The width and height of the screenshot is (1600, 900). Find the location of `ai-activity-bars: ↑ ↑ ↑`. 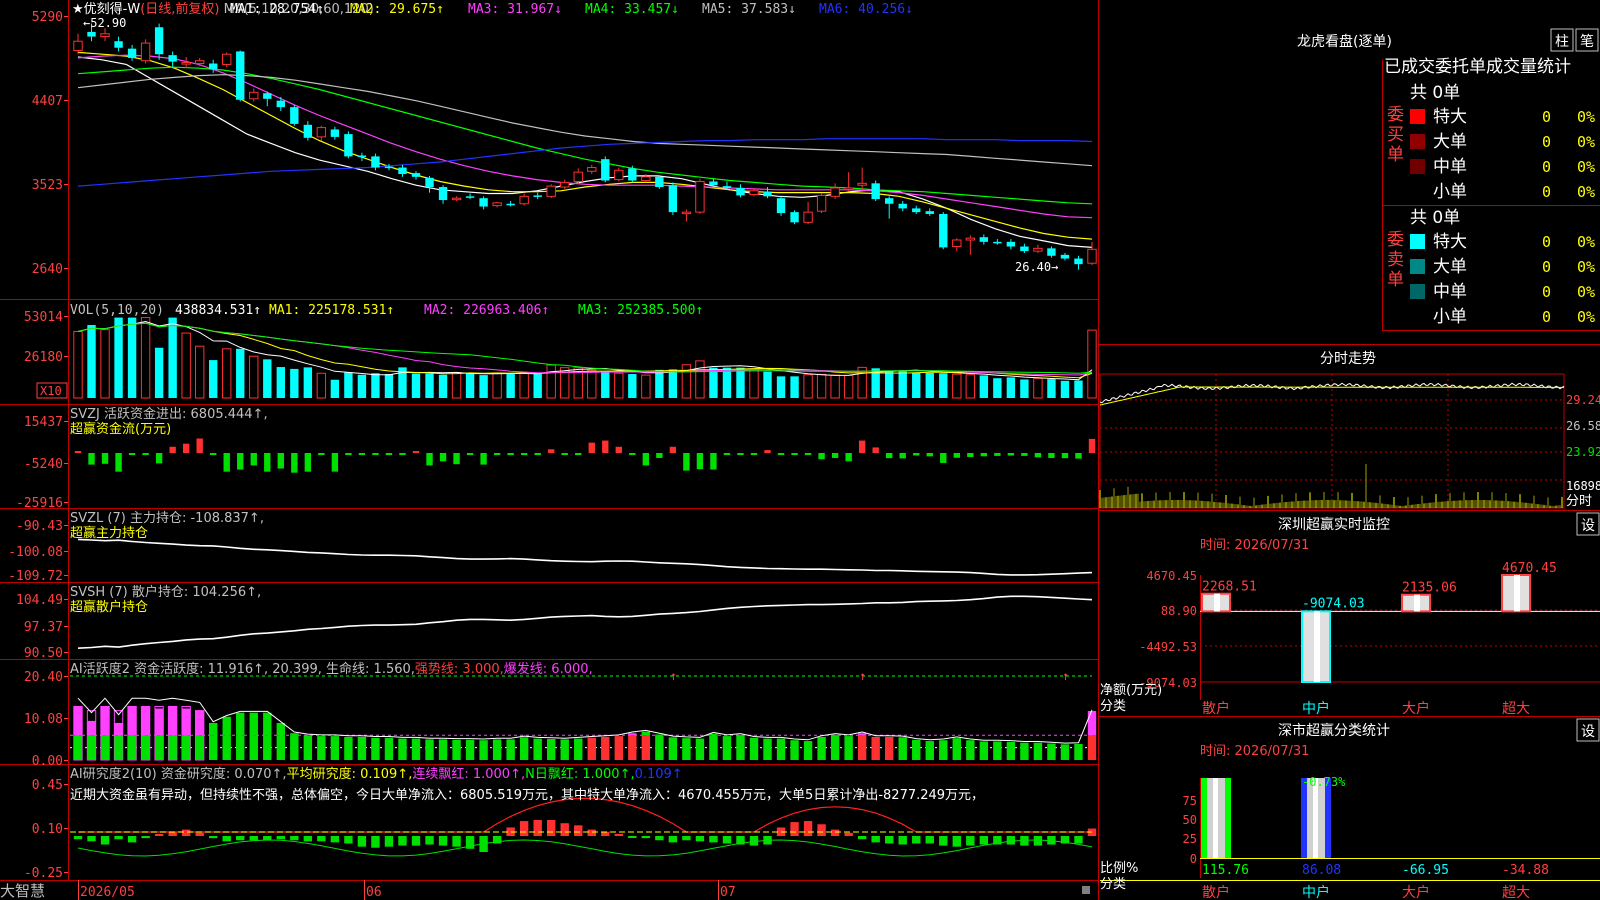

ai-activity-bars: ↑ ↑ ↑ is located at coordinates (583, 715).